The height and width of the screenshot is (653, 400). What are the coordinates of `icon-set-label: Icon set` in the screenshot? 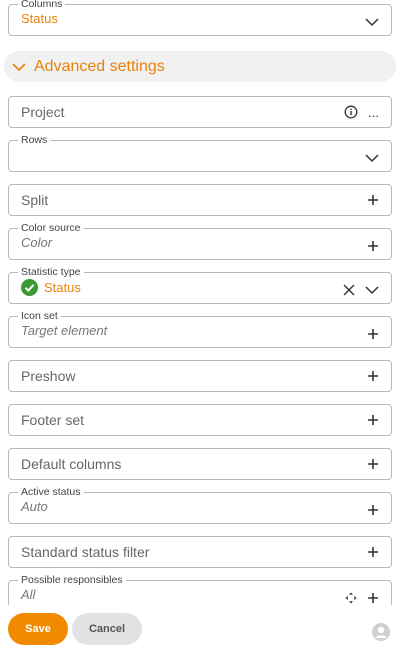 It's located at (39, 316).